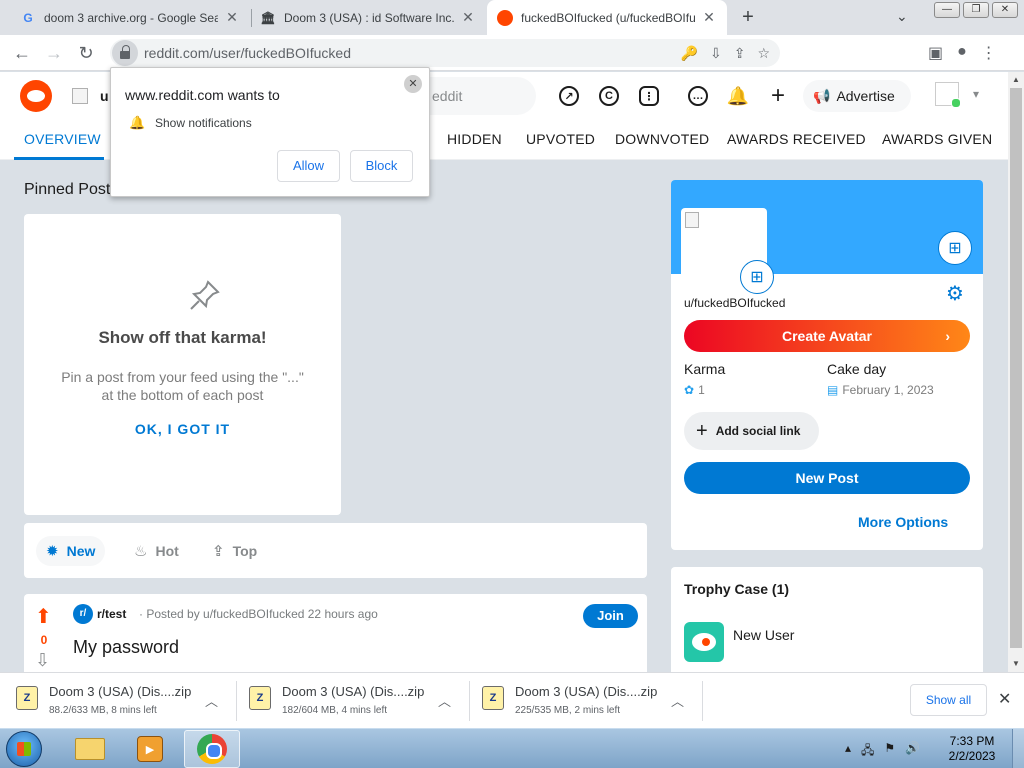  I want to click on new-post-button: New Post, so click(827, 478).